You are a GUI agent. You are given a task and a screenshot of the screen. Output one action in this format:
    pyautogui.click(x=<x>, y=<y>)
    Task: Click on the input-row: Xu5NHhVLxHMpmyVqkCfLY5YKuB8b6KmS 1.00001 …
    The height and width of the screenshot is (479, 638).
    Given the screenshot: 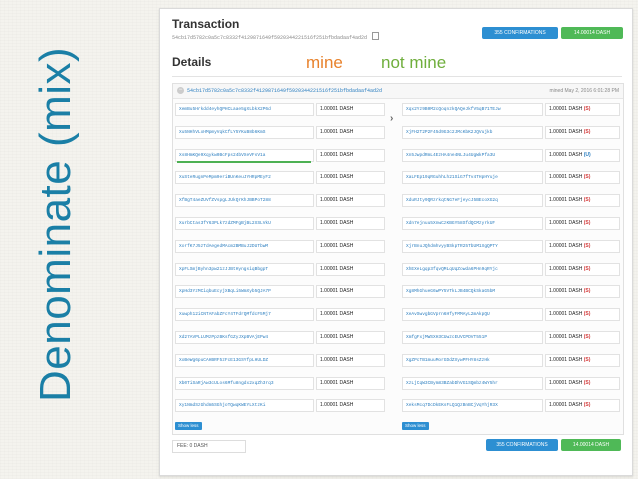 What is the action you would take?
    pyautogui.click(x=280, y=132)
    